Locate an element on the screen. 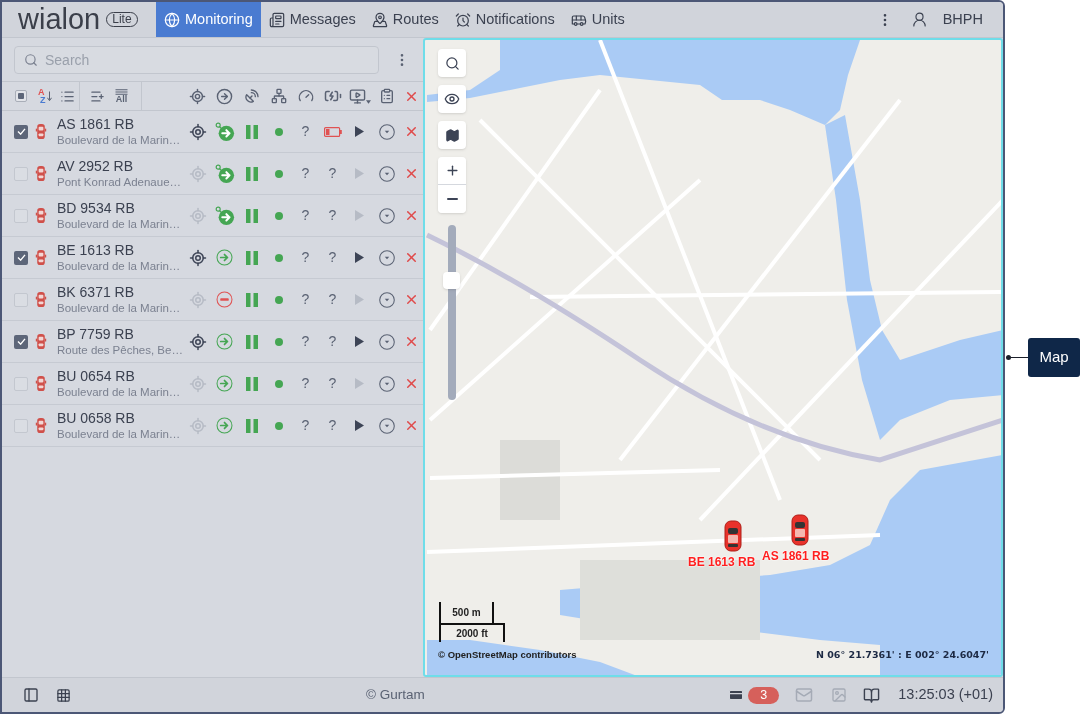  map-layers-button is located at coordinates (452, 135).